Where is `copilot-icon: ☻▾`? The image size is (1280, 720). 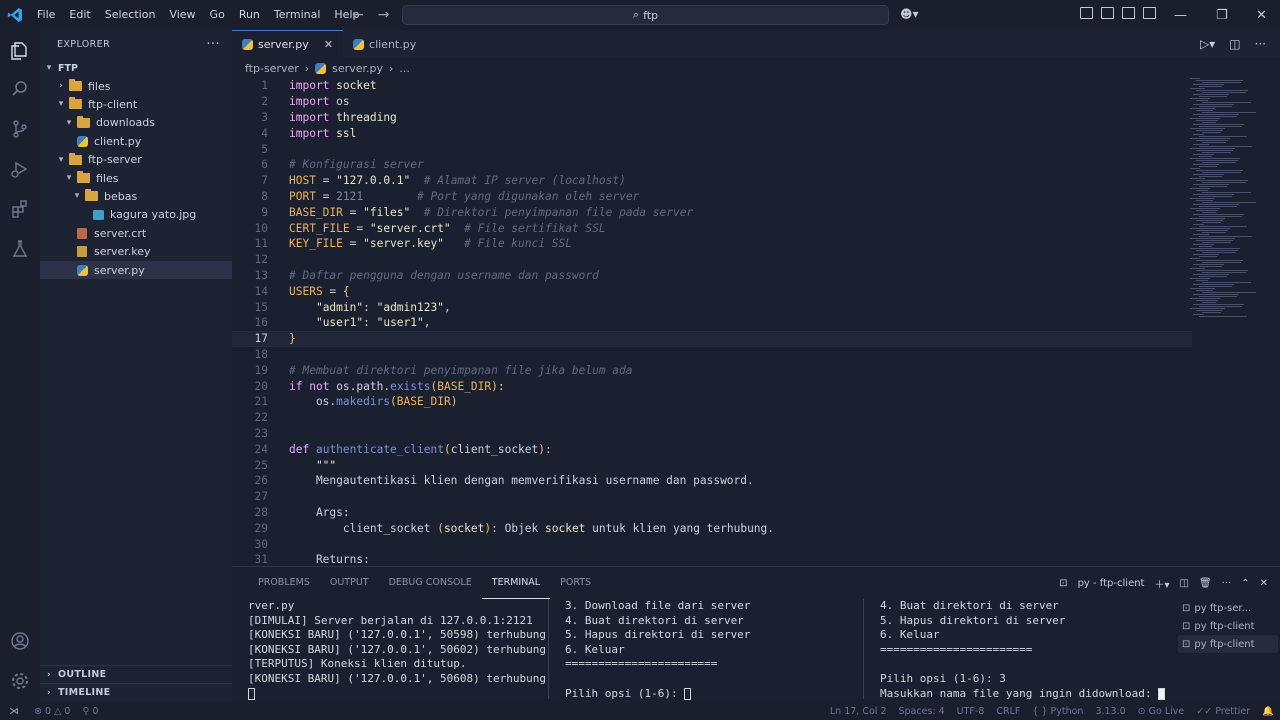 copilot-icon: ☻▾ is located at coordinates (909, 14).